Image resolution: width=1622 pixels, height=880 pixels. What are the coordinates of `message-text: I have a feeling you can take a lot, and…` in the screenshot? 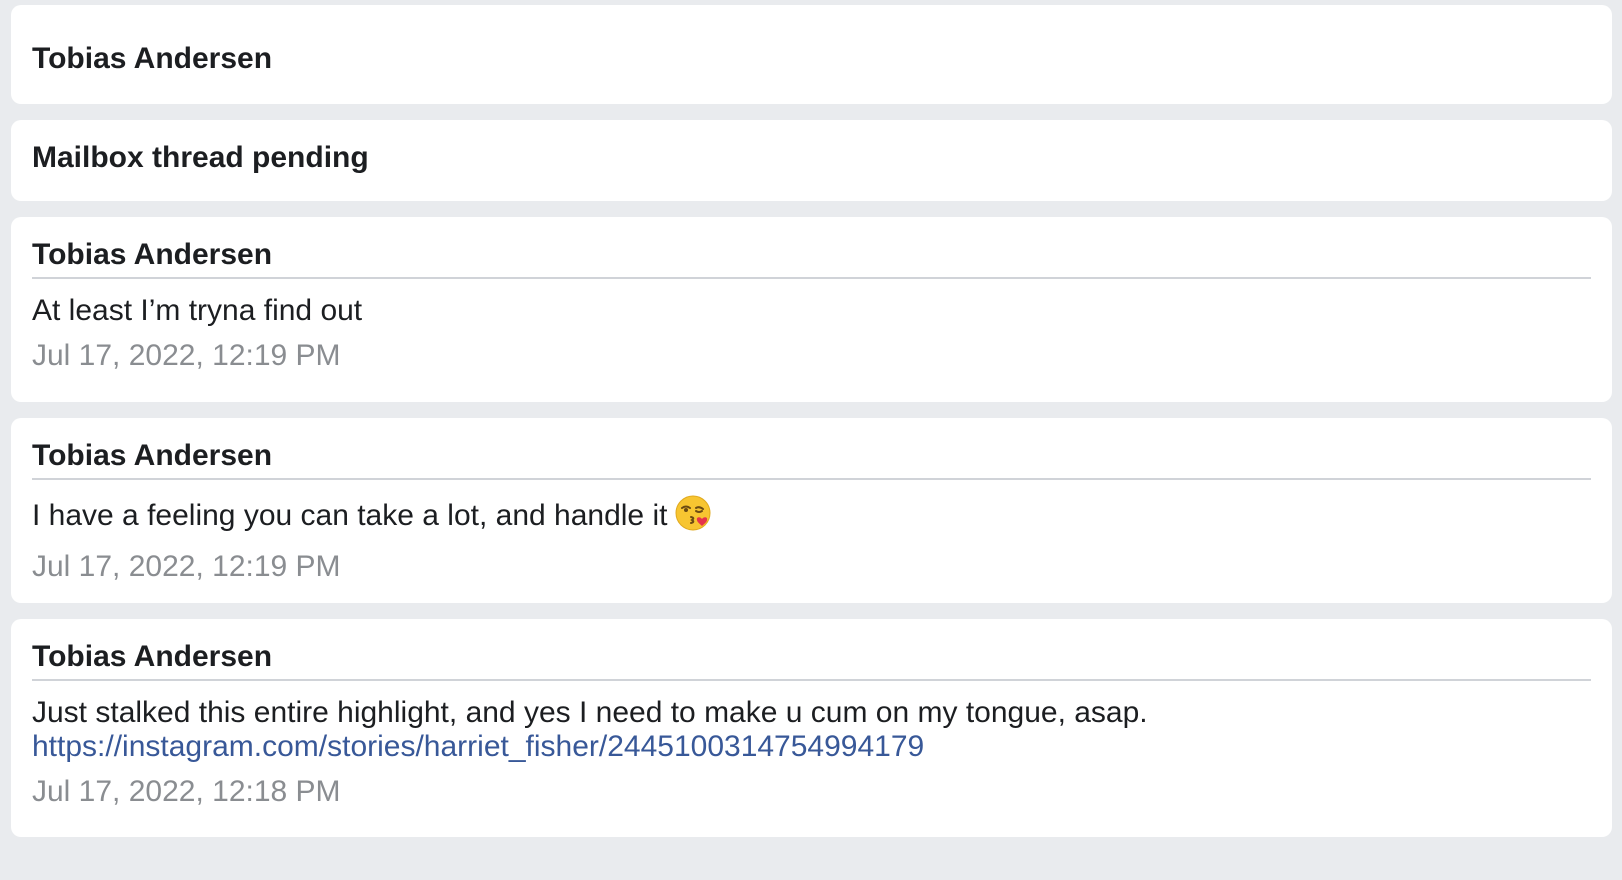 It's located at (350, 515).